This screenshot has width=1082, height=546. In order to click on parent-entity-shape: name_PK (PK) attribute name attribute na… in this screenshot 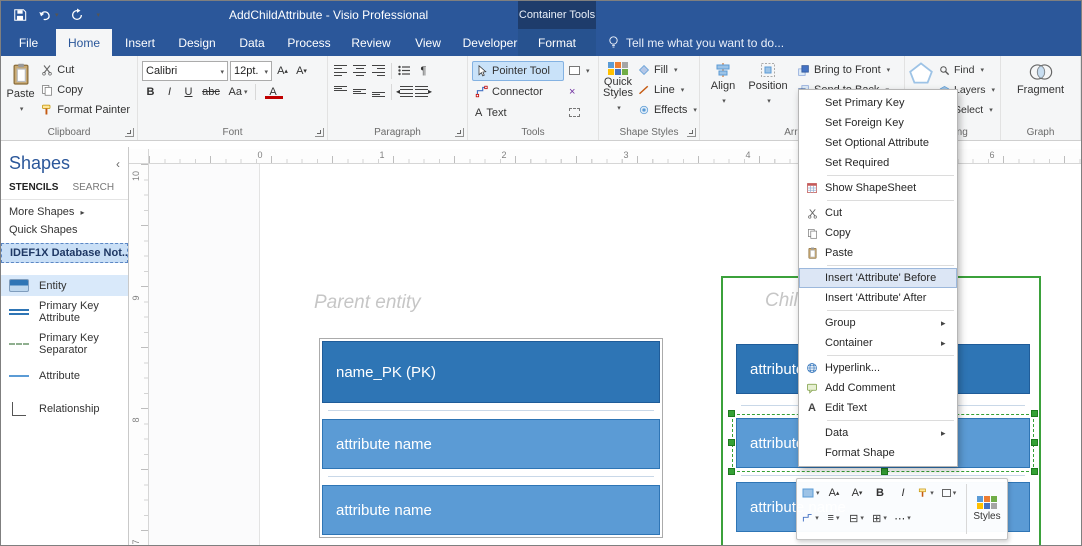, I will do `click(491, 438)`.